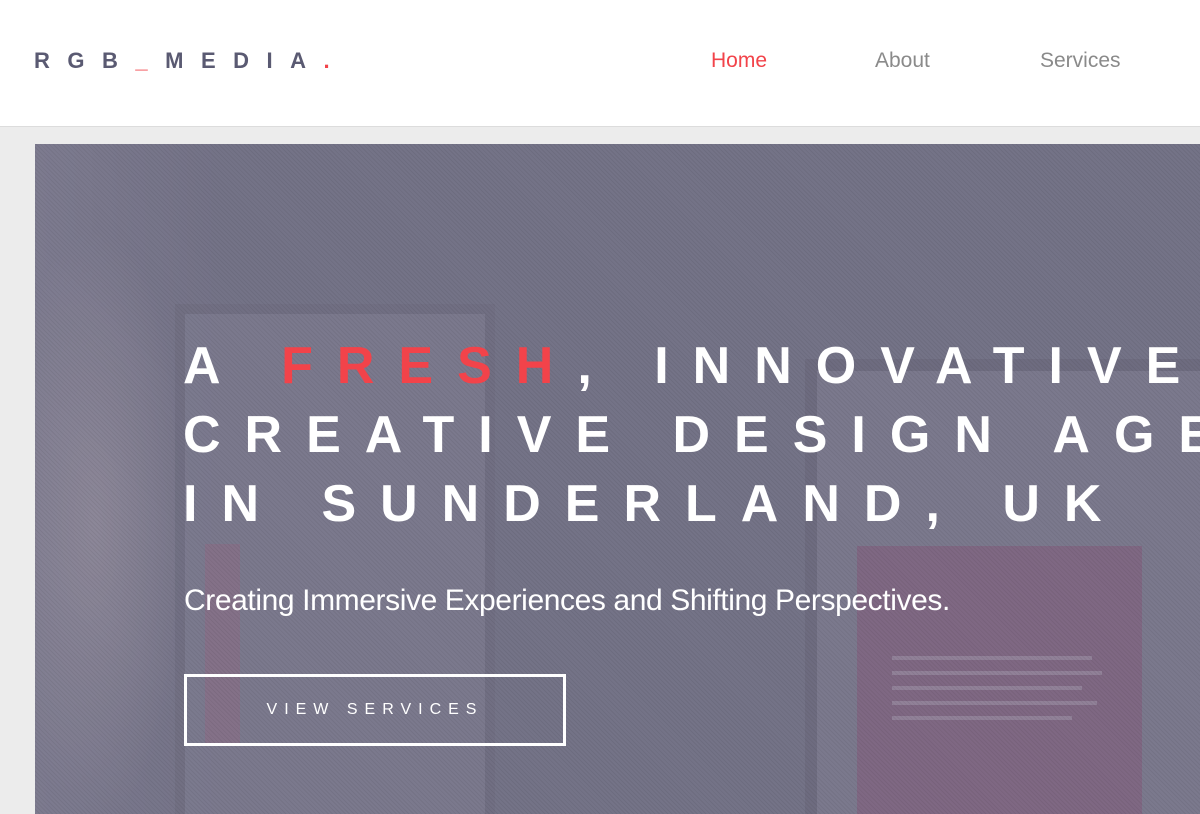 This screenshot has height=814, width=1200. What do you see at coordinates (691, 366) in the screenshot?
I see `headline-line-1: A FRESH, INNOVATIVE` at bounding box center [691, 366].